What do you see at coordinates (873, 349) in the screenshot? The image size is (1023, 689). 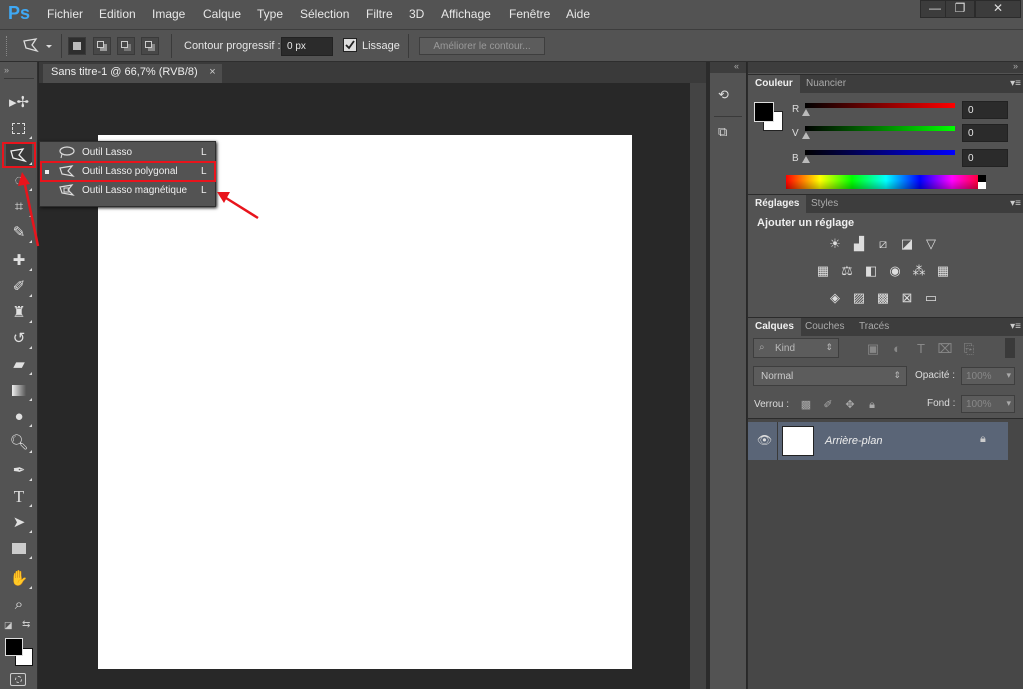 I see `filter-pixel-icon: ▣` at bounding box center [873, 349].